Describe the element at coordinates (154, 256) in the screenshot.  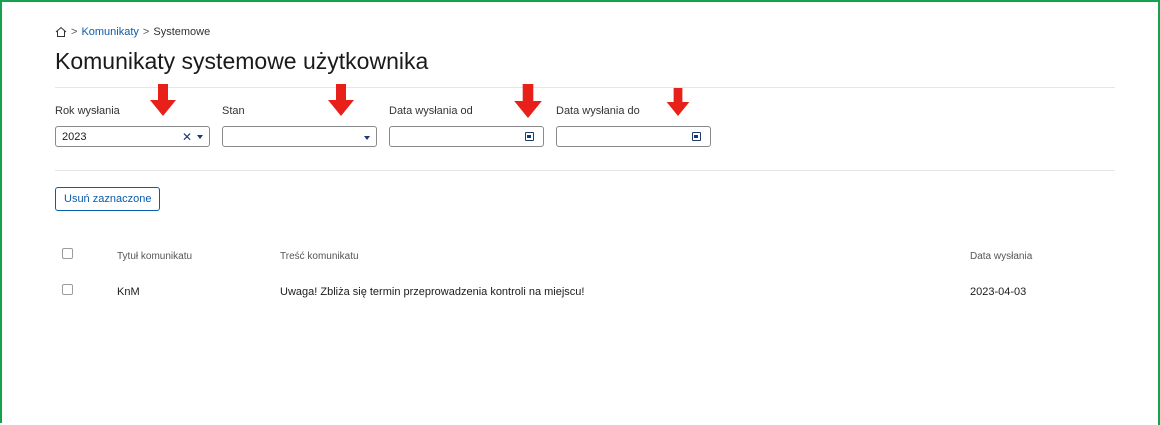
I see `column-header-title: Tytuł komunikatu` at that location.